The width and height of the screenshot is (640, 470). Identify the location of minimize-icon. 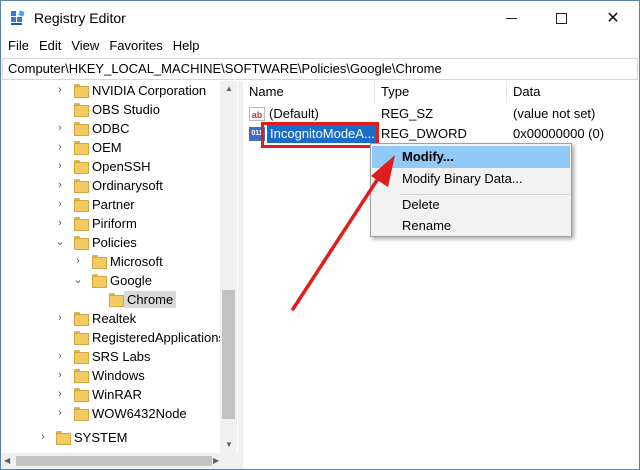
(511, 18).